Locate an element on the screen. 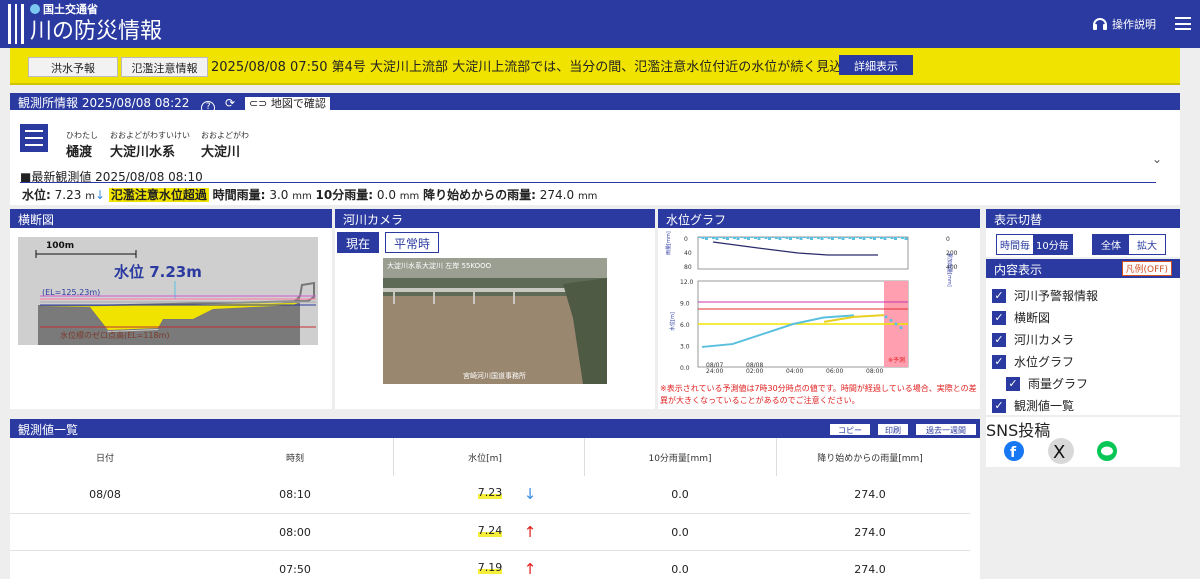 The image size is (1200, 579). level-text: 水位 7.23m is located at coordinates (158, 272).